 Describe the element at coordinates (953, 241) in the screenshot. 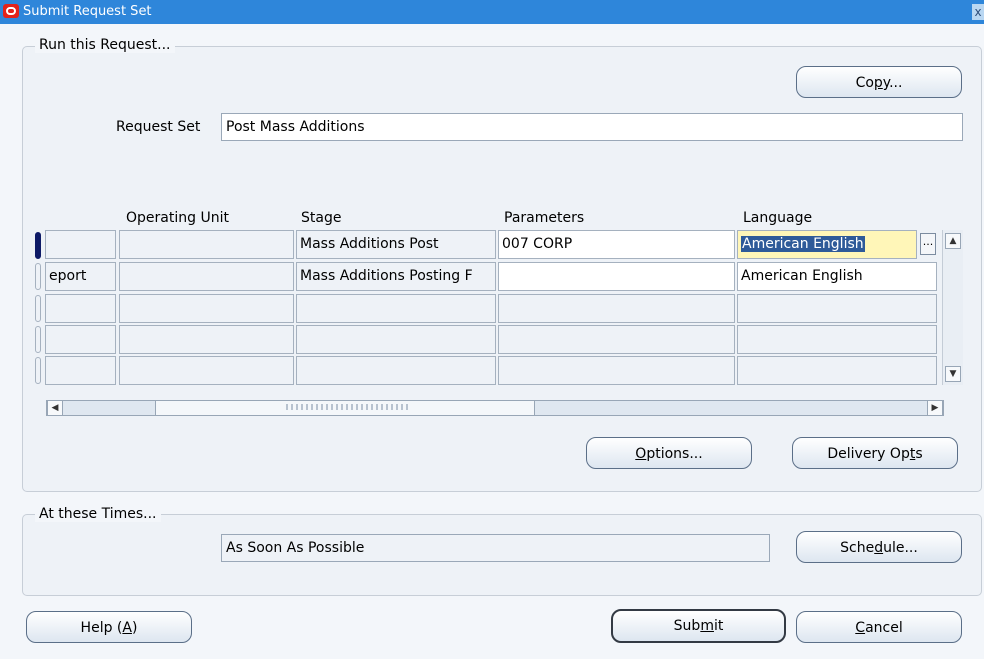

I see `triangle-up-icon: ▲` at that location.